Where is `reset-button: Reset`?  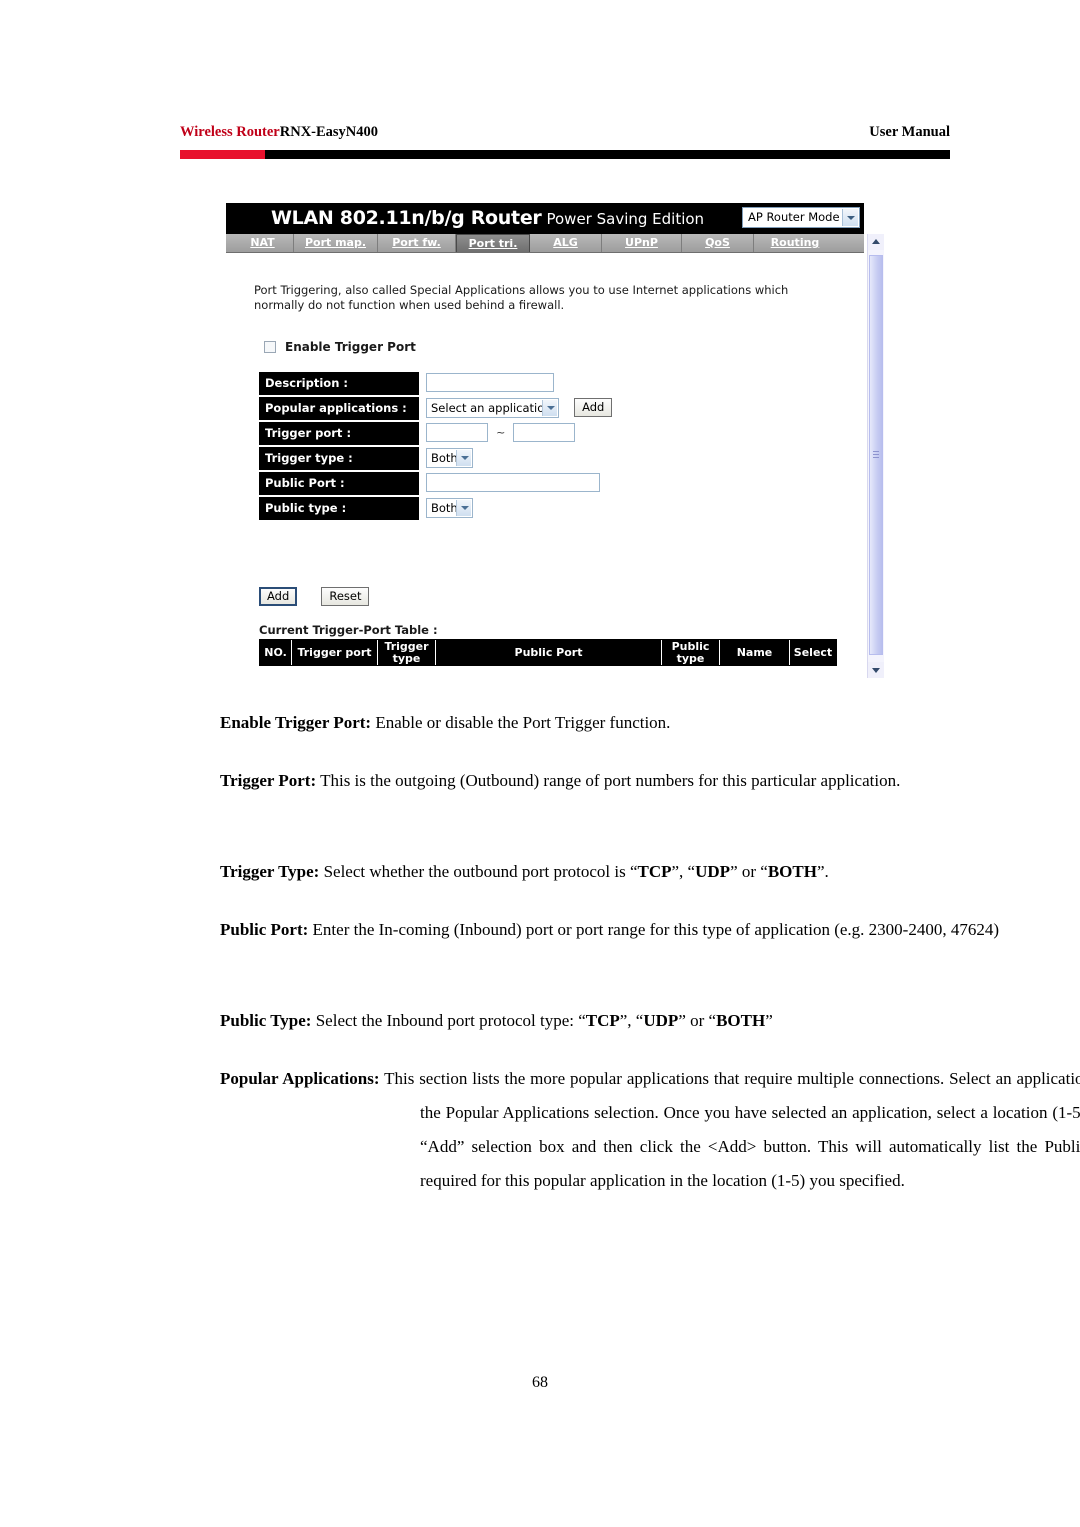
reset-button: Reset is located at coordinates (345, 596).